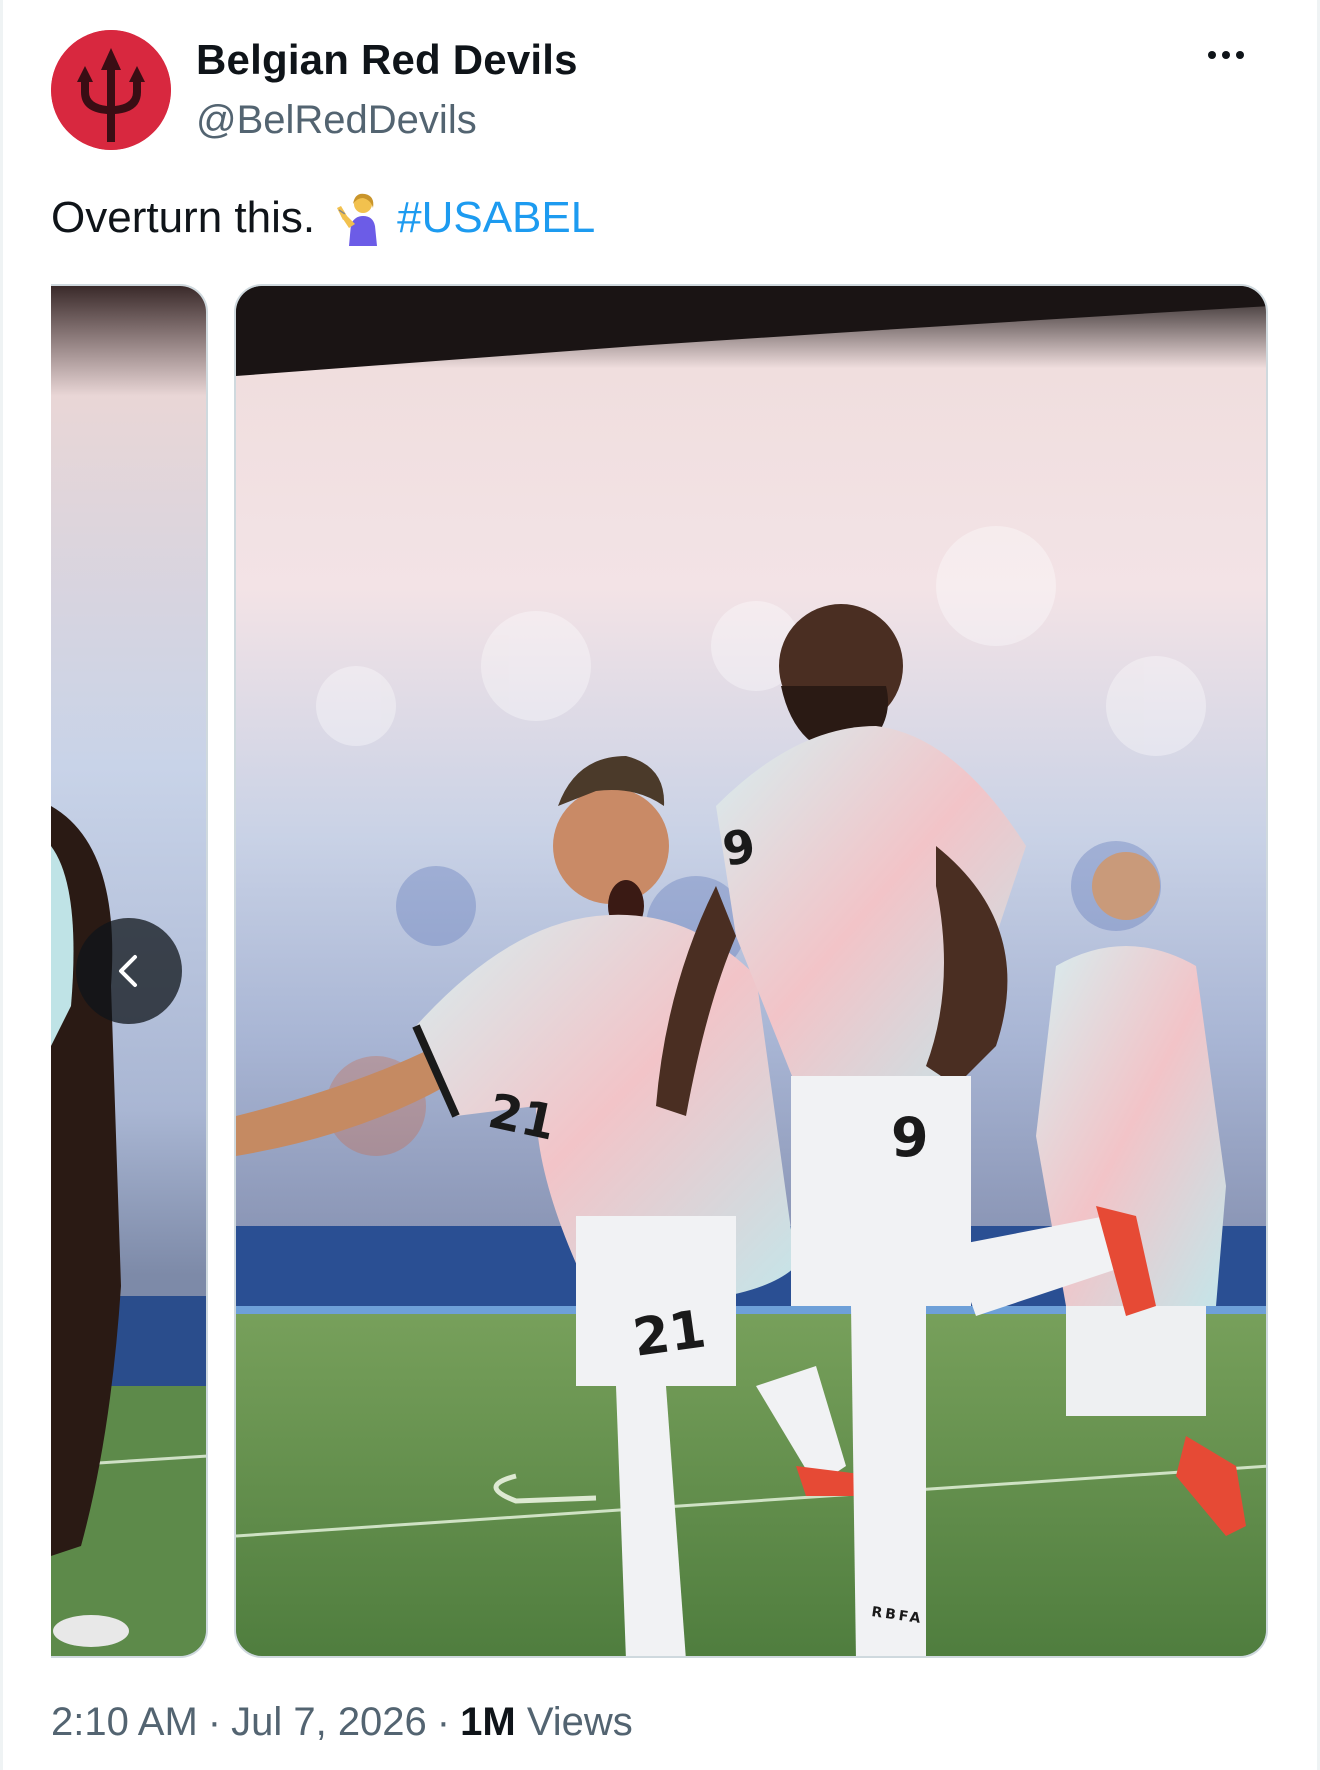 This screenshot has height=1770, width=1320. Describe the element at coordinates (336, 120) in the screenshot. I see `author-handle: @BelRedDevils` at that location.